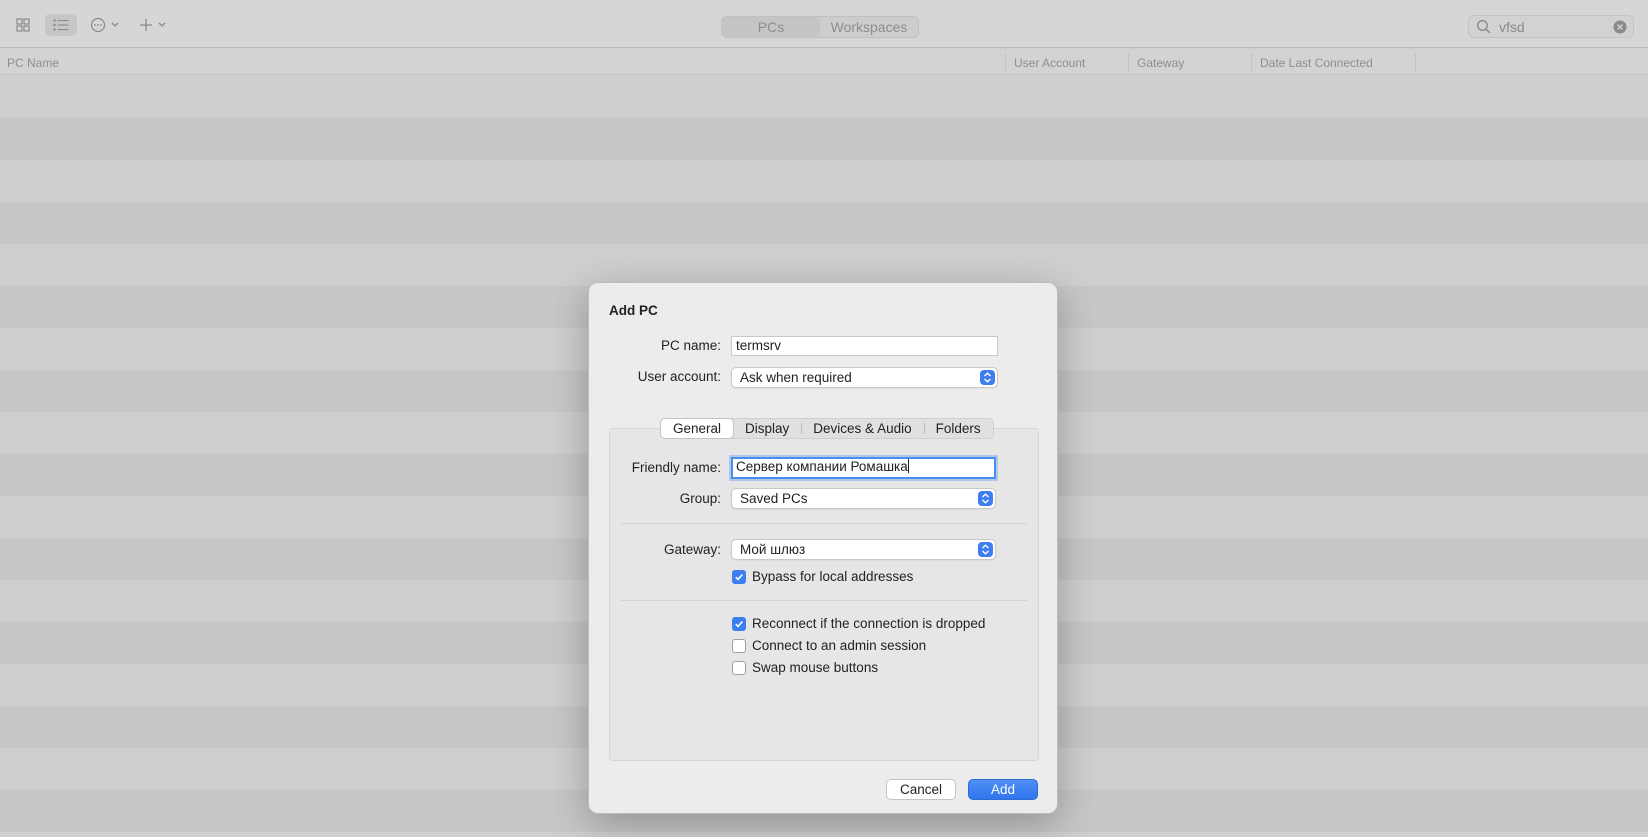 The image size is (1648, 837). I want to click on column-header-pc-name: PC Name, so click(33, 63).